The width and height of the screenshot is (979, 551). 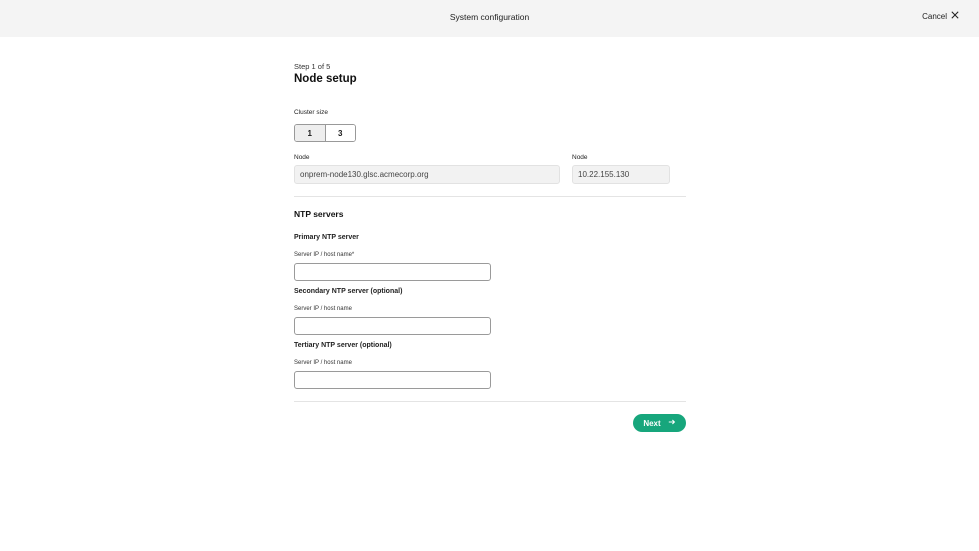 What do you see at coordinates (311, 112) in the screenshot?
I see `cluster-size-label: Cluster size` at bounding box center [311, 112].